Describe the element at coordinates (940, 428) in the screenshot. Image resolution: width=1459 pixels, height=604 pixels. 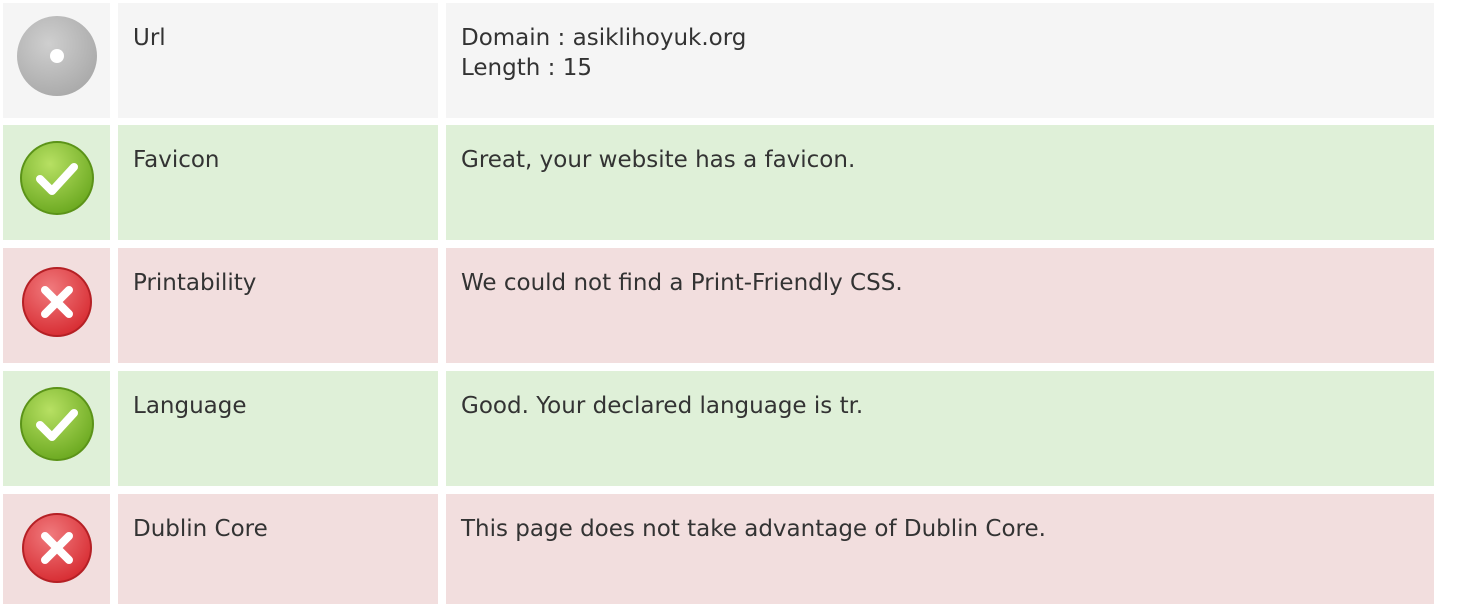
I see `row-value: Good. Your declared language is tr.` at that location.